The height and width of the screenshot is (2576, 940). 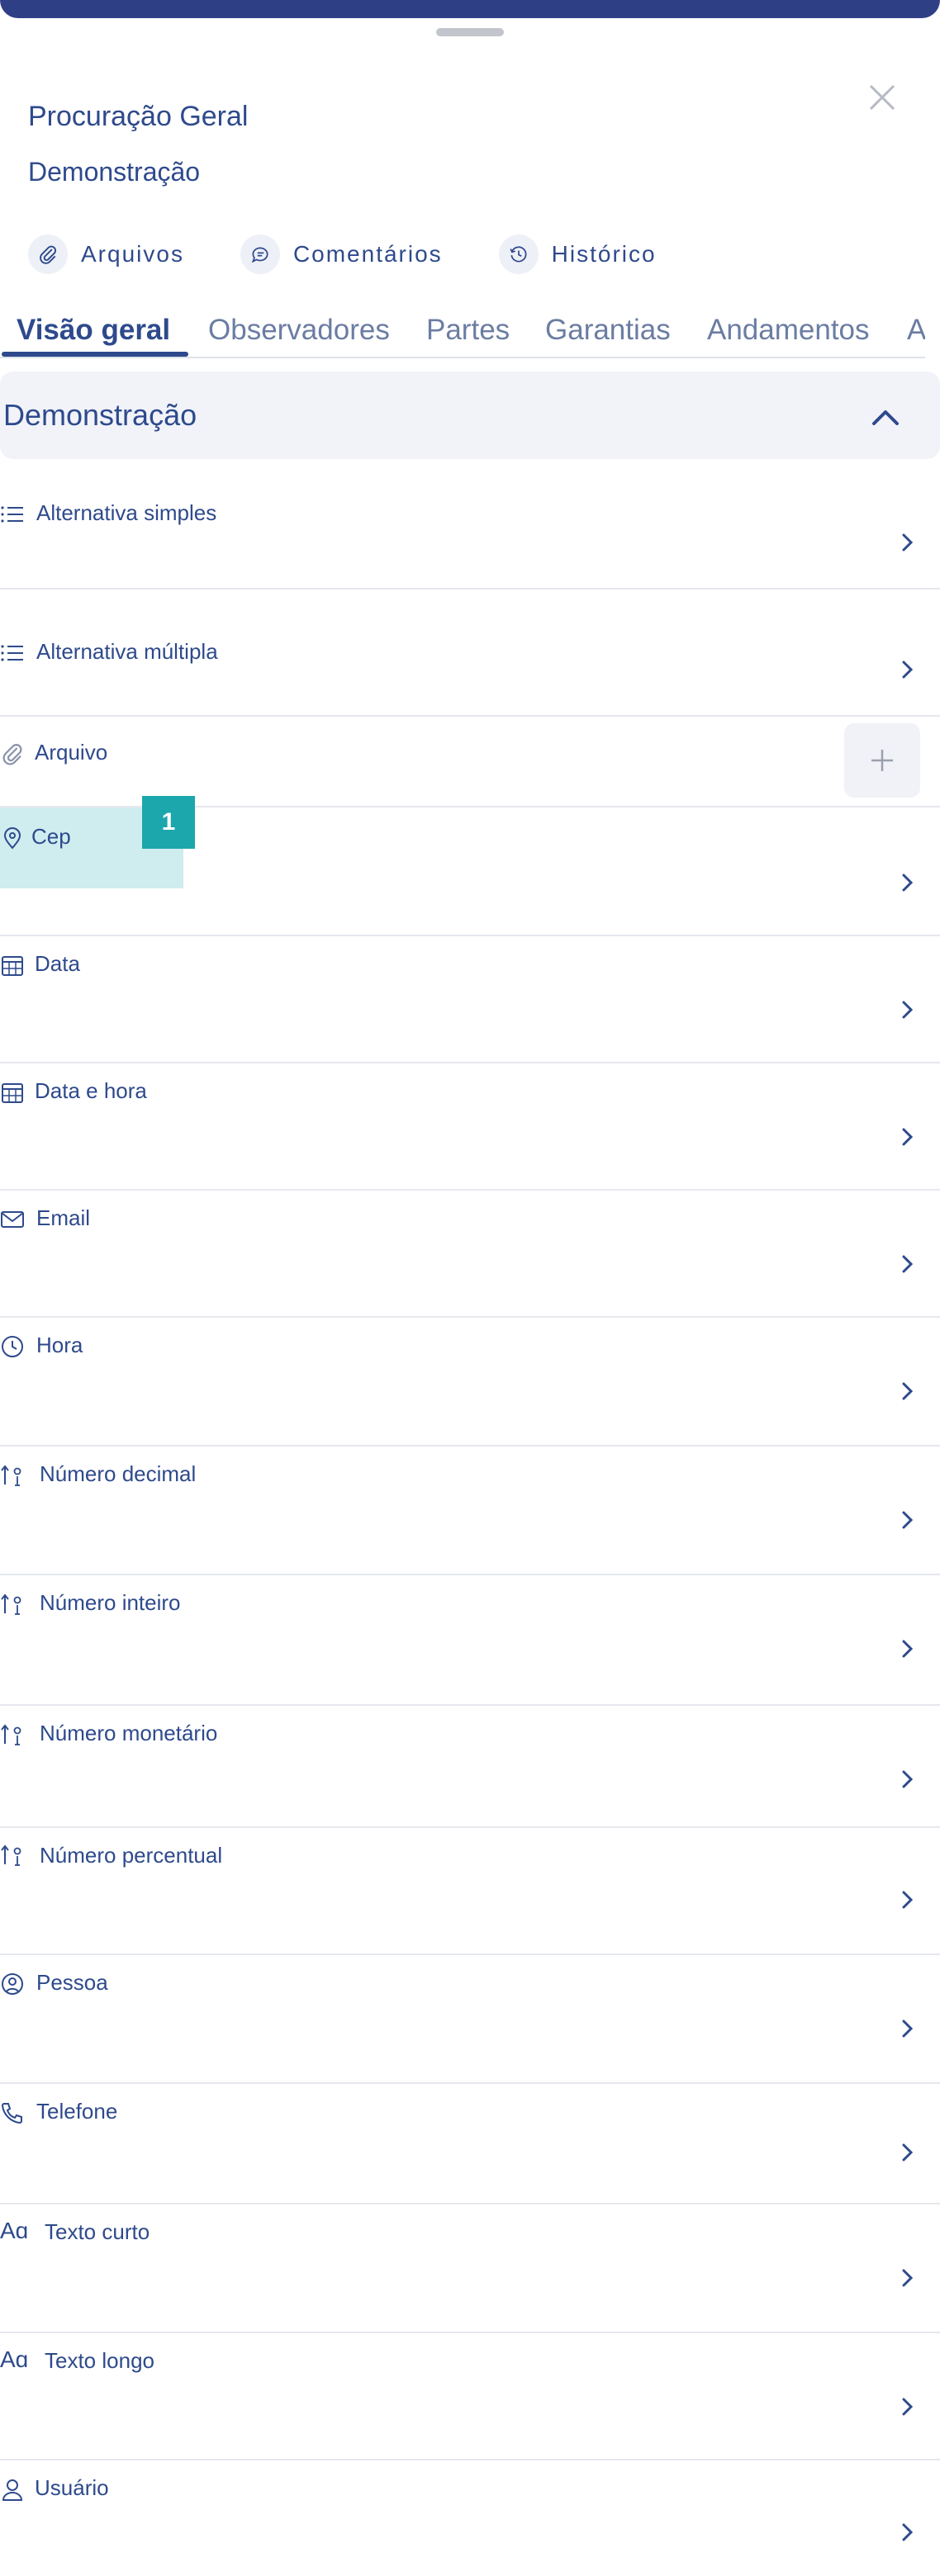 What do you see at coordinates (470, 1382) in the screenshot?
I see `field-hora: Hora` at bounding box center [470, 1382].